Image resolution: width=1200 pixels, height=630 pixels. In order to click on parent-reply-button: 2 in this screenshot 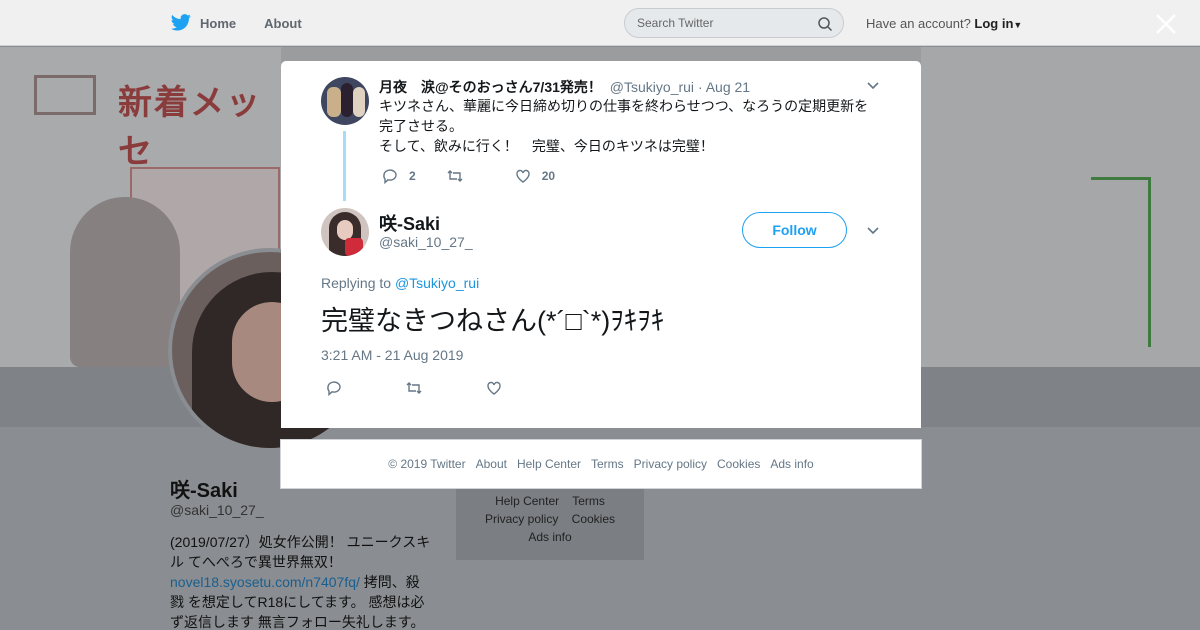, I will do `click(398, 176)`.